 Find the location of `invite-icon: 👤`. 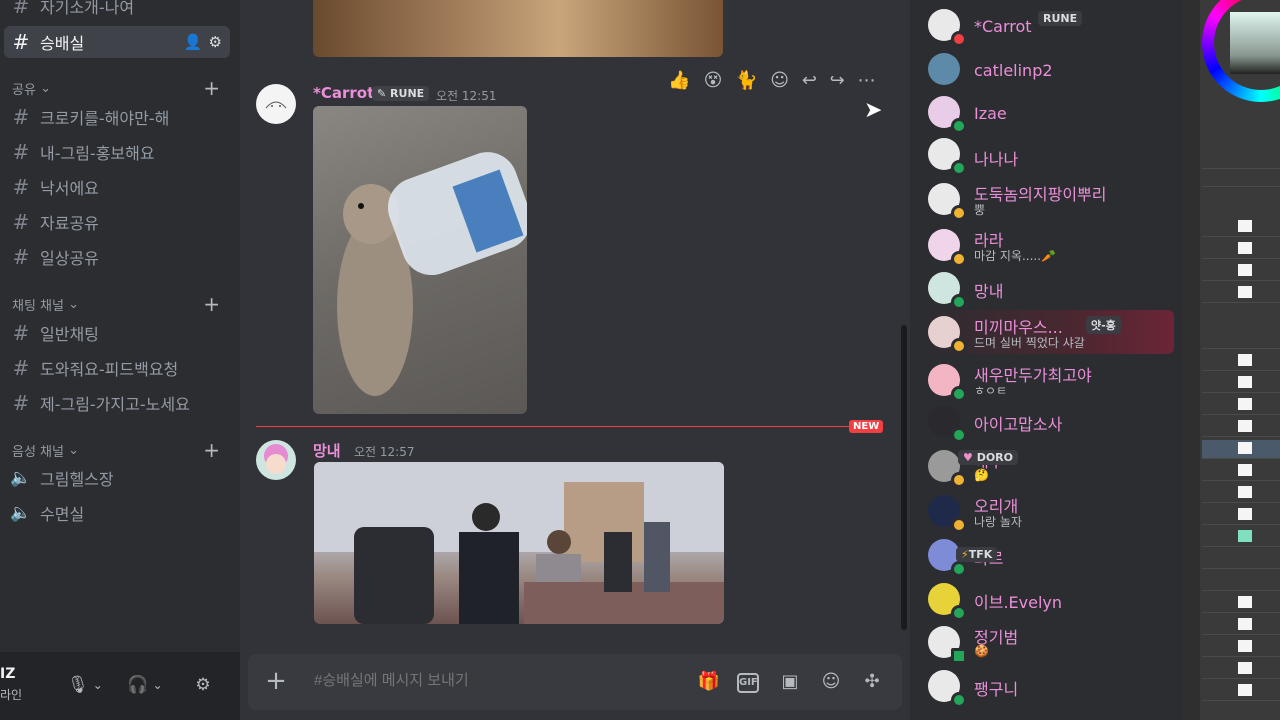

invite-icon: 👤 is located at coordinates (193, 42).